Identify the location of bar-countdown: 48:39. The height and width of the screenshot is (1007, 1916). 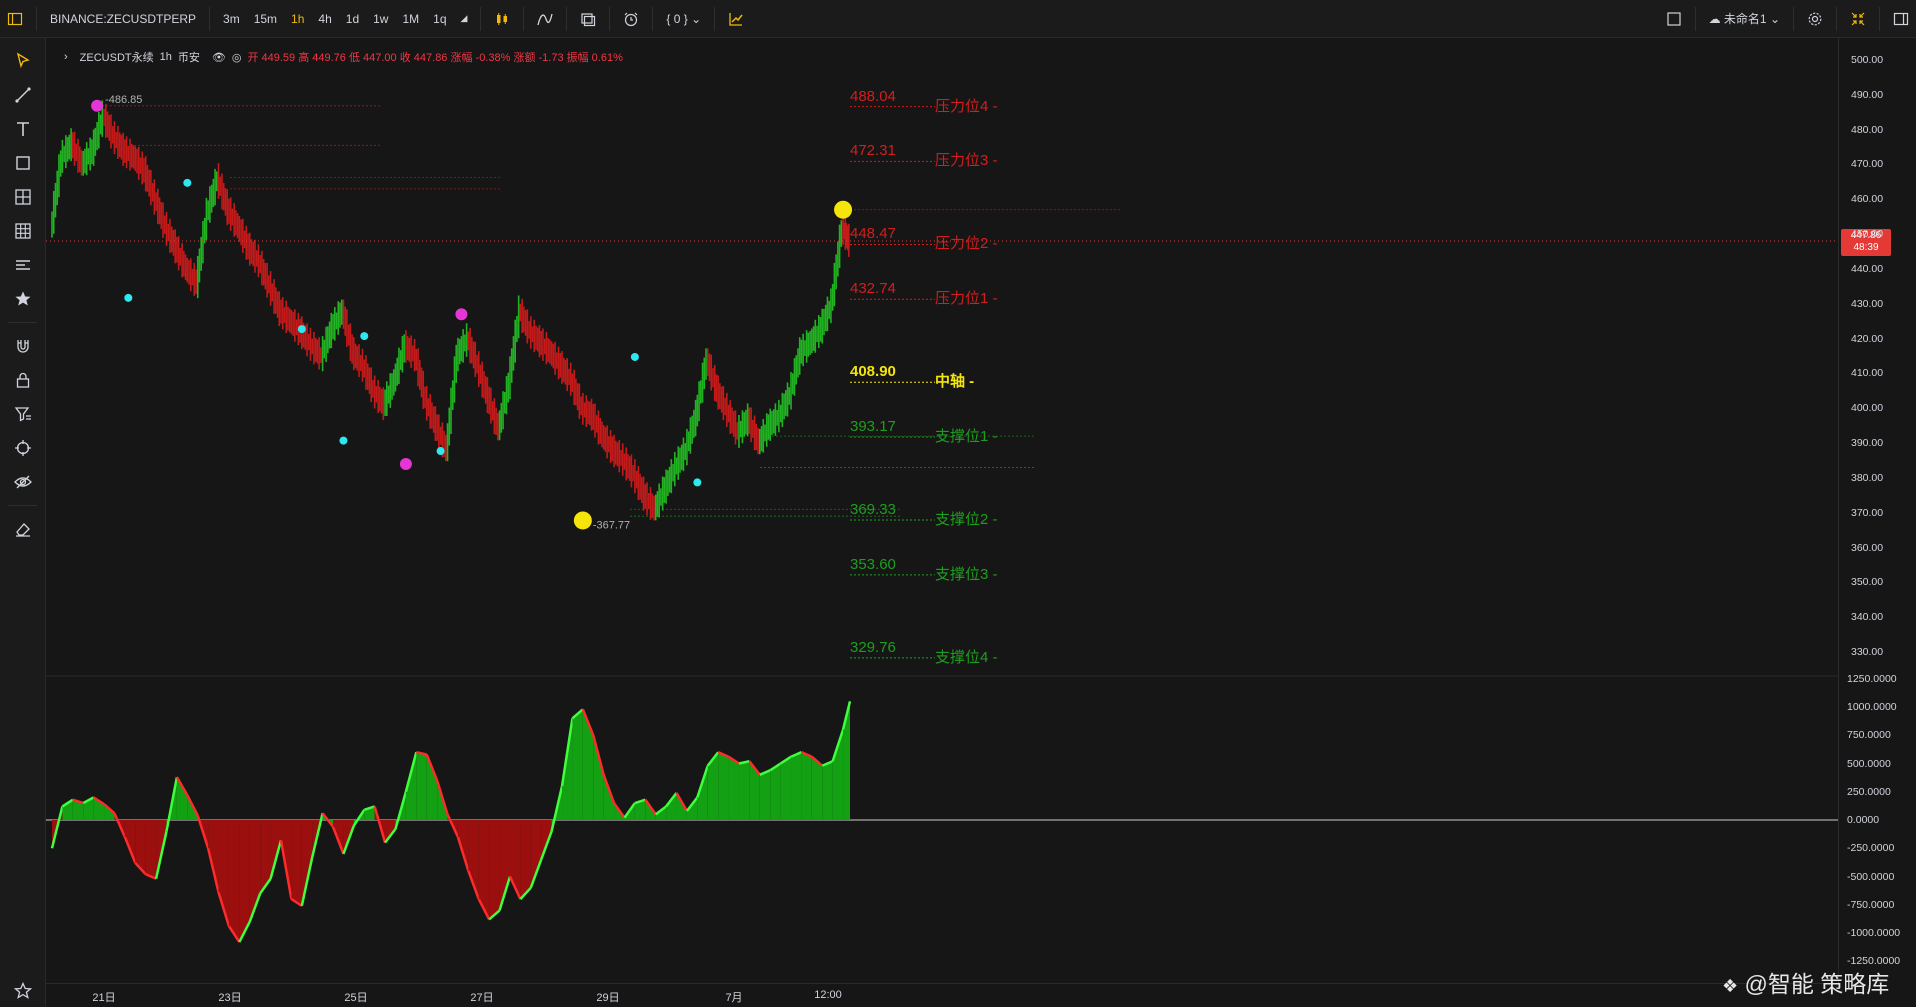
(1866, 247).